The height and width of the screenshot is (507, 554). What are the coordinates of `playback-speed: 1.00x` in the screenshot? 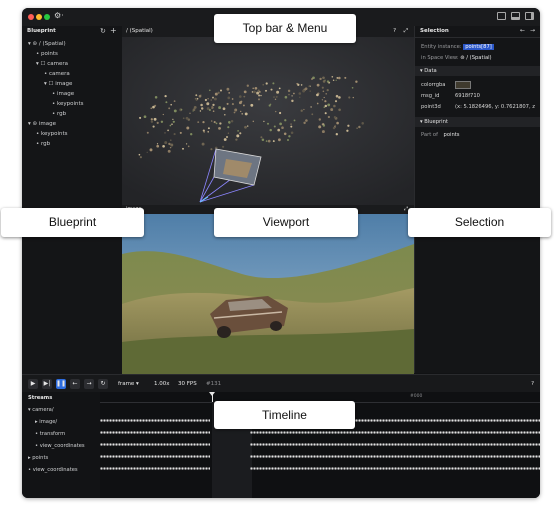 It's located at (162, 384).